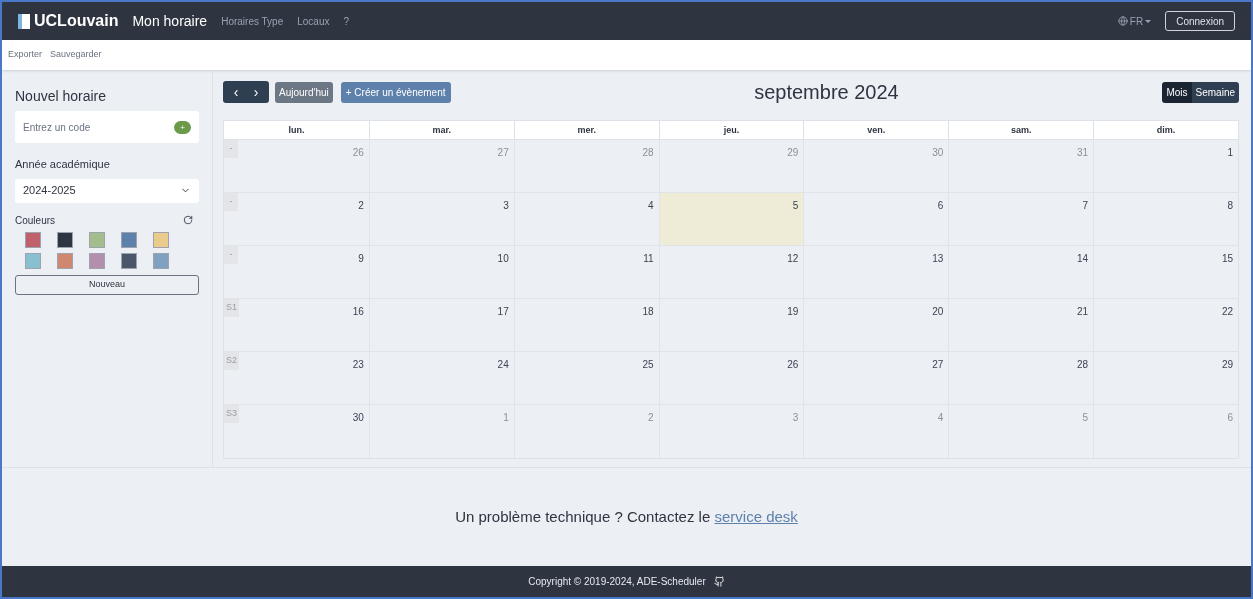  I want to click on day-cell: 19, so click(731, 325).